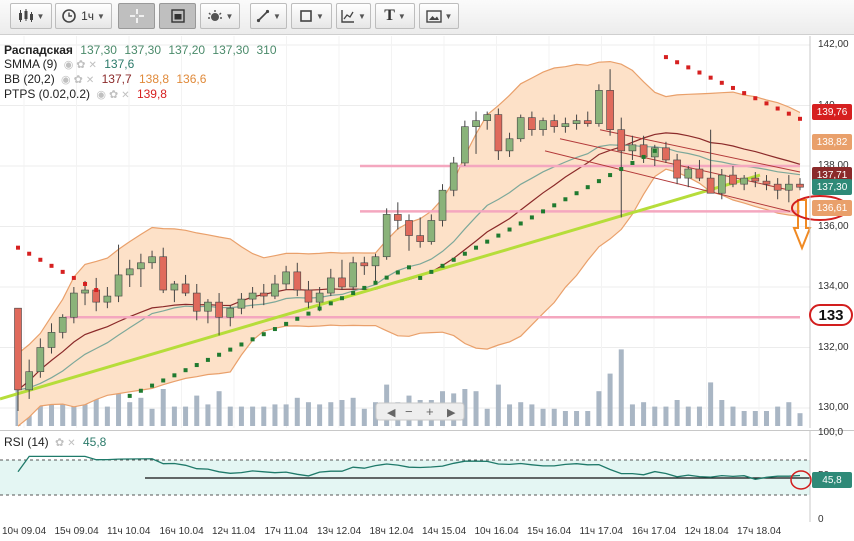  What do you see at coordinates (391, 413) in the screenshot?
I see `scroll-left-icon: ◀` at bounding box center [391, 413].